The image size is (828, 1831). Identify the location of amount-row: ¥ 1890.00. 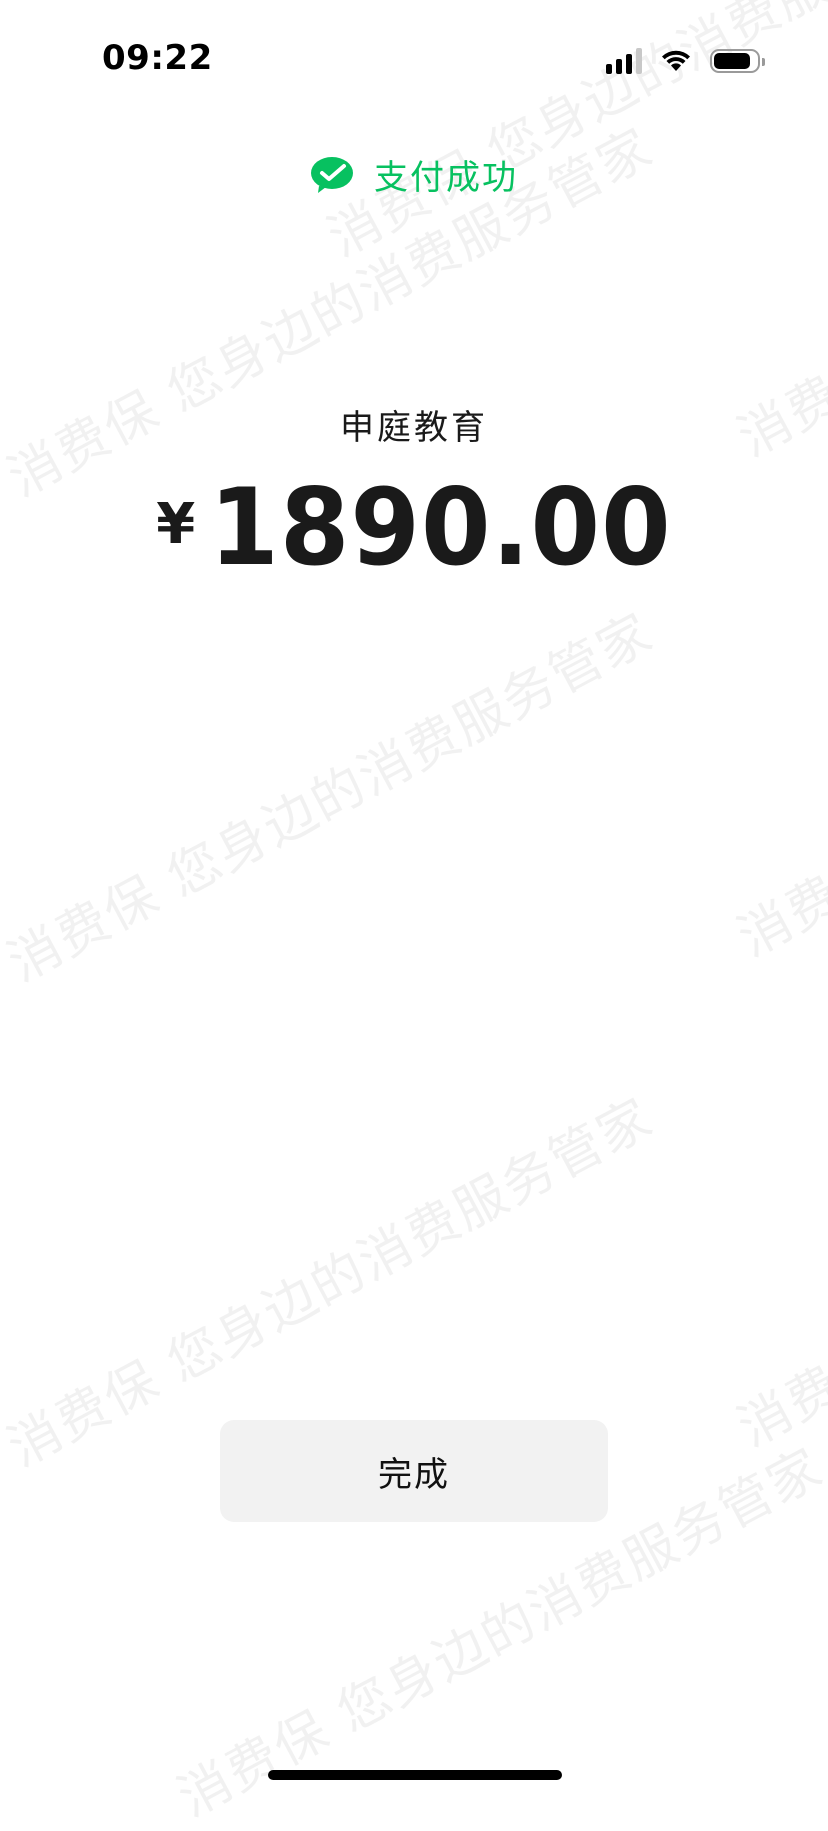
(414, 527).